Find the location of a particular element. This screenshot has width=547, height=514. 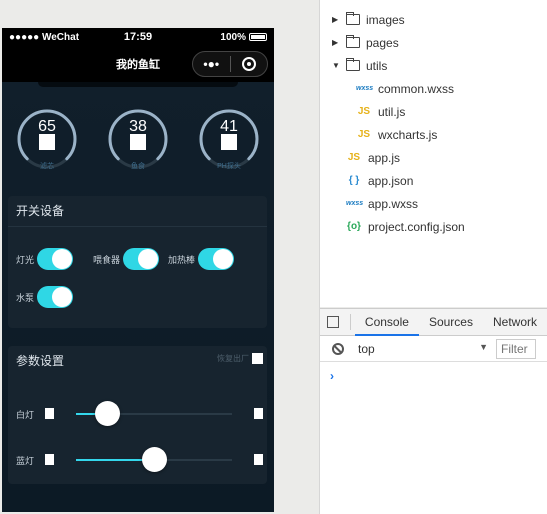

tree-item-label: pages is located at coordinates (382, 42).